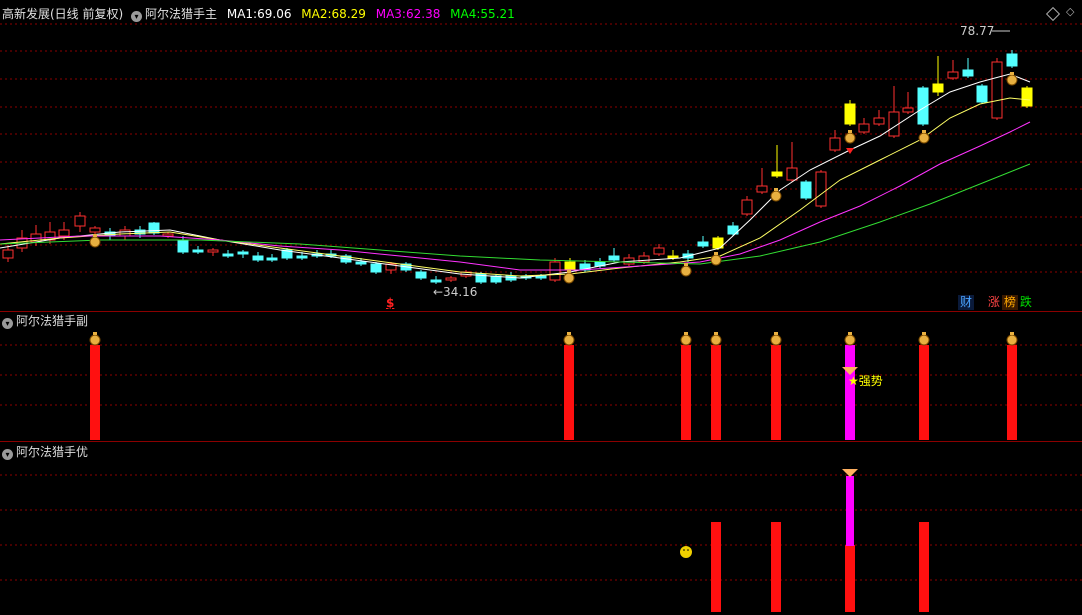 Image resolution: width=1082 pixels, height=615 pixels. Describe the element at coordinates (977, 31) in the screenshot. I see `high-price-label: 78.77` at that location.